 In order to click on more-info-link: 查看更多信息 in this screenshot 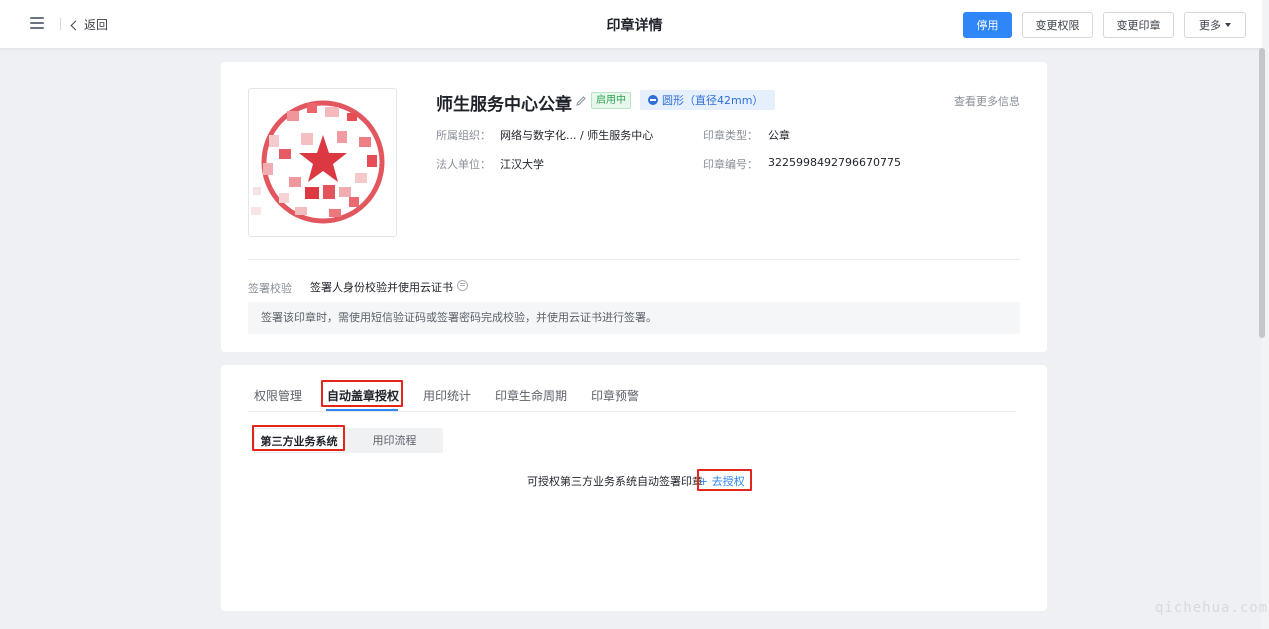, I will do `click(987, 101)`.